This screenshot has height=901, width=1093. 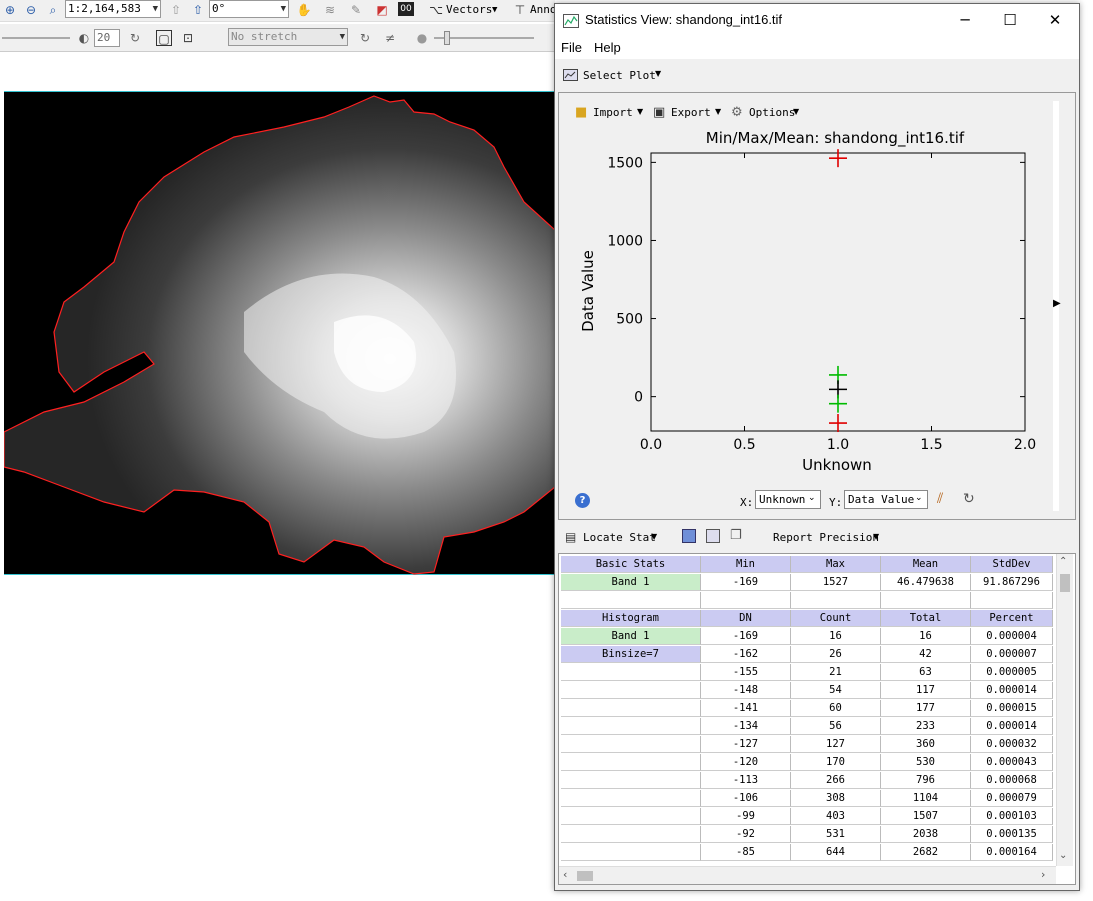 What do you see at coordinates (837, 465) in the screenshot?
I see `x-axis-label: Unknown` at bounding box center [837, 465].